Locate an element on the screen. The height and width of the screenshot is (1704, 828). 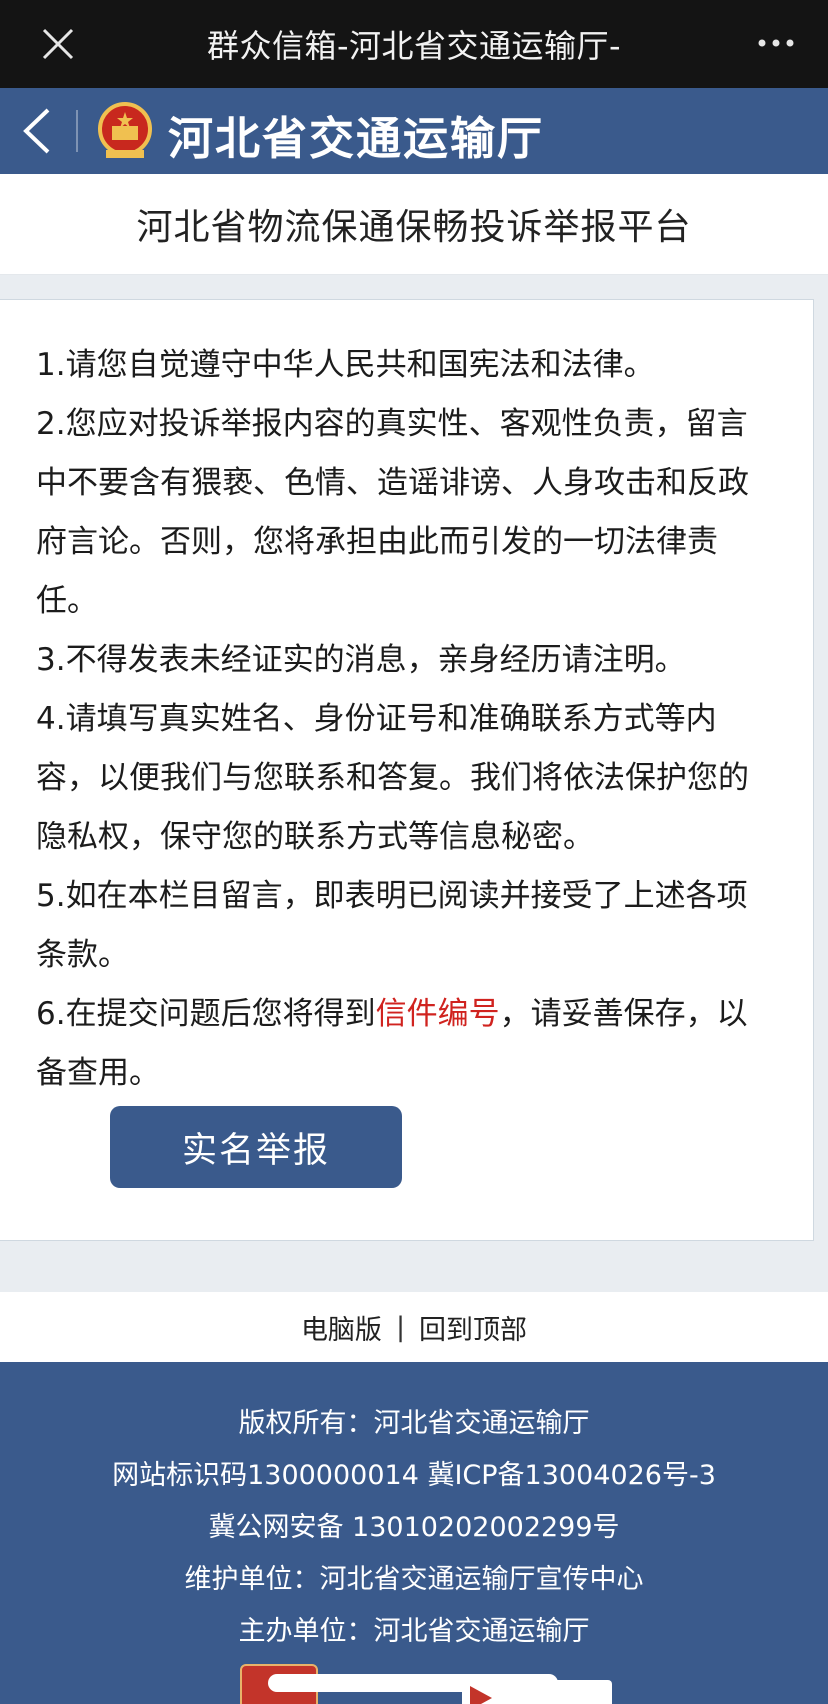
platform-title: 河北省物流保通保畅投诉举报平台 is located at coordinates (414, 227).